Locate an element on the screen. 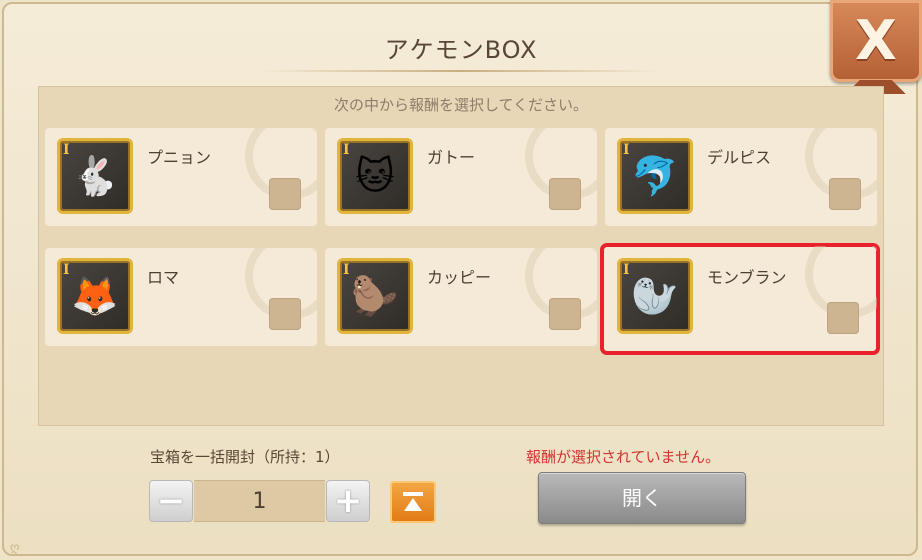 The width and height of the screenshot is (922, 560). dolphin-creature-icon: I 🐬 is located at coordinates (655, 176).